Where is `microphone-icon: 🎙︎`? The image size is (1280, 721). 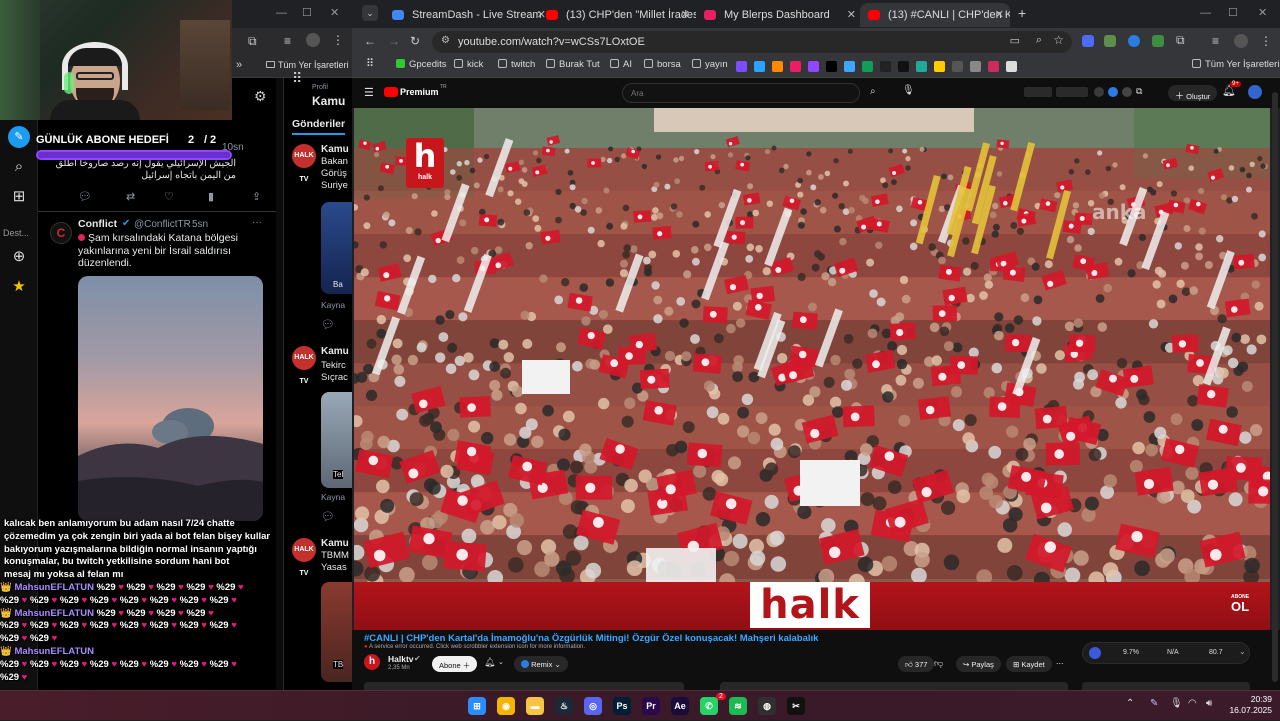 microphone-icon: 🎙︎ is located at coordinates (1176, 703).